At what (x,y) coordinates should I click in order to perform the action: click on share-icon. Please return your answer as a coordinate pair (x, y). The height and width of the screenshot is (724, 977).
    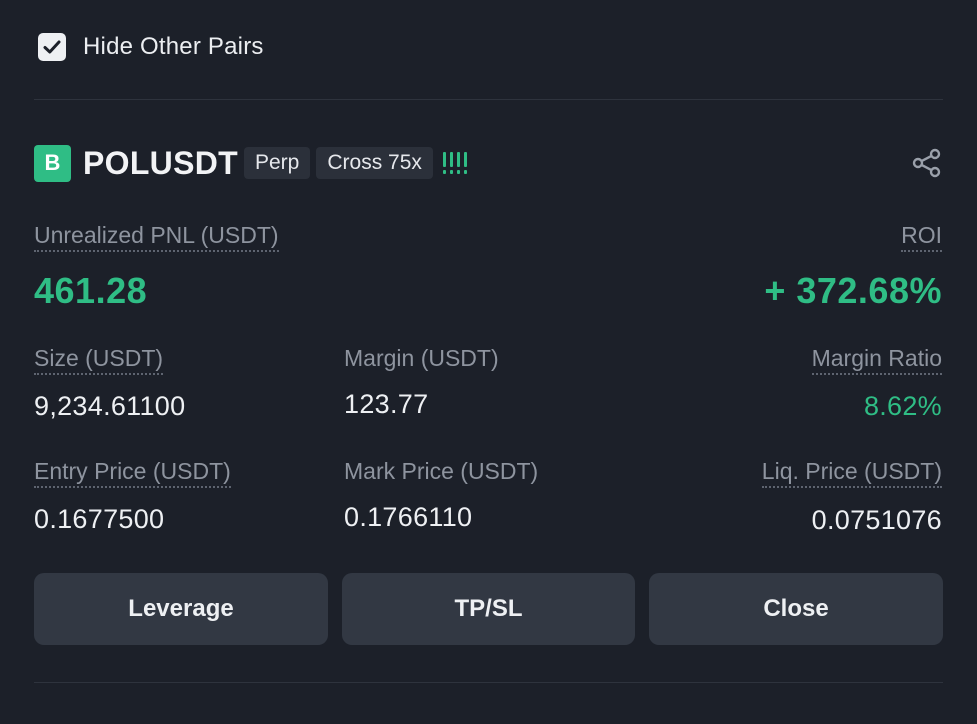
    Looking at the image, I should click on (927, 163).